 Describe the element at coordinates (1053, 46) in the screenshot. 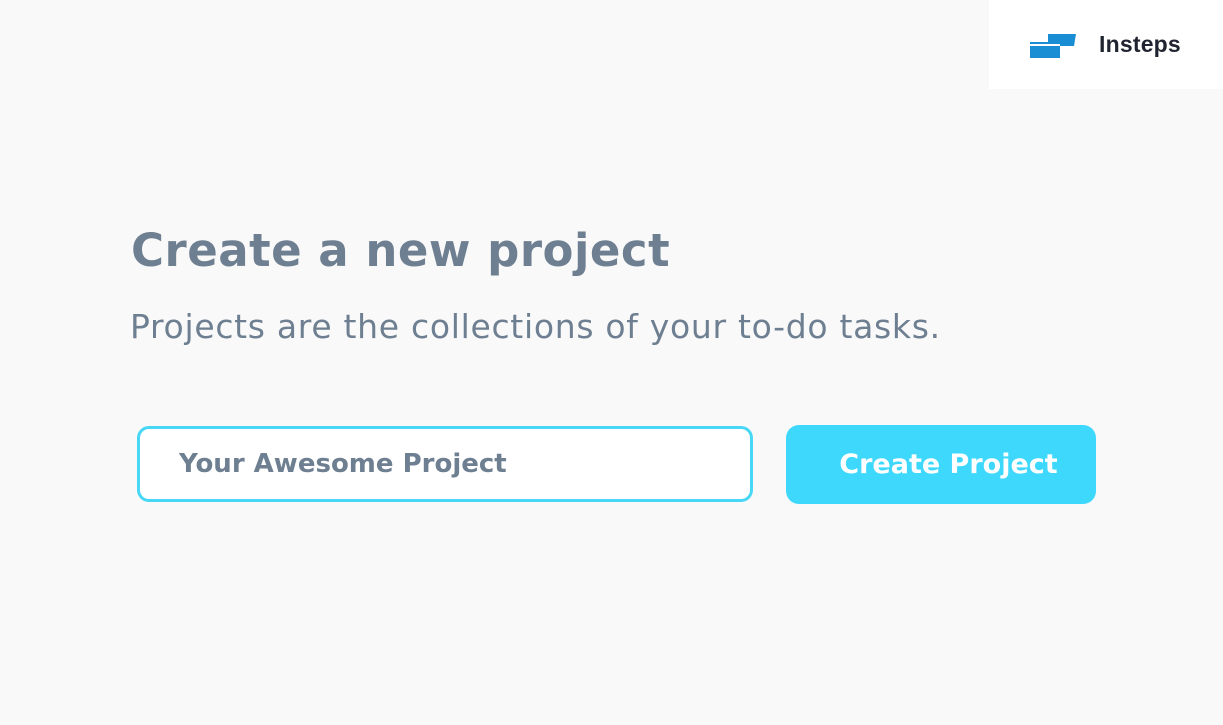

I see `stairs-logo-icon` at that location.